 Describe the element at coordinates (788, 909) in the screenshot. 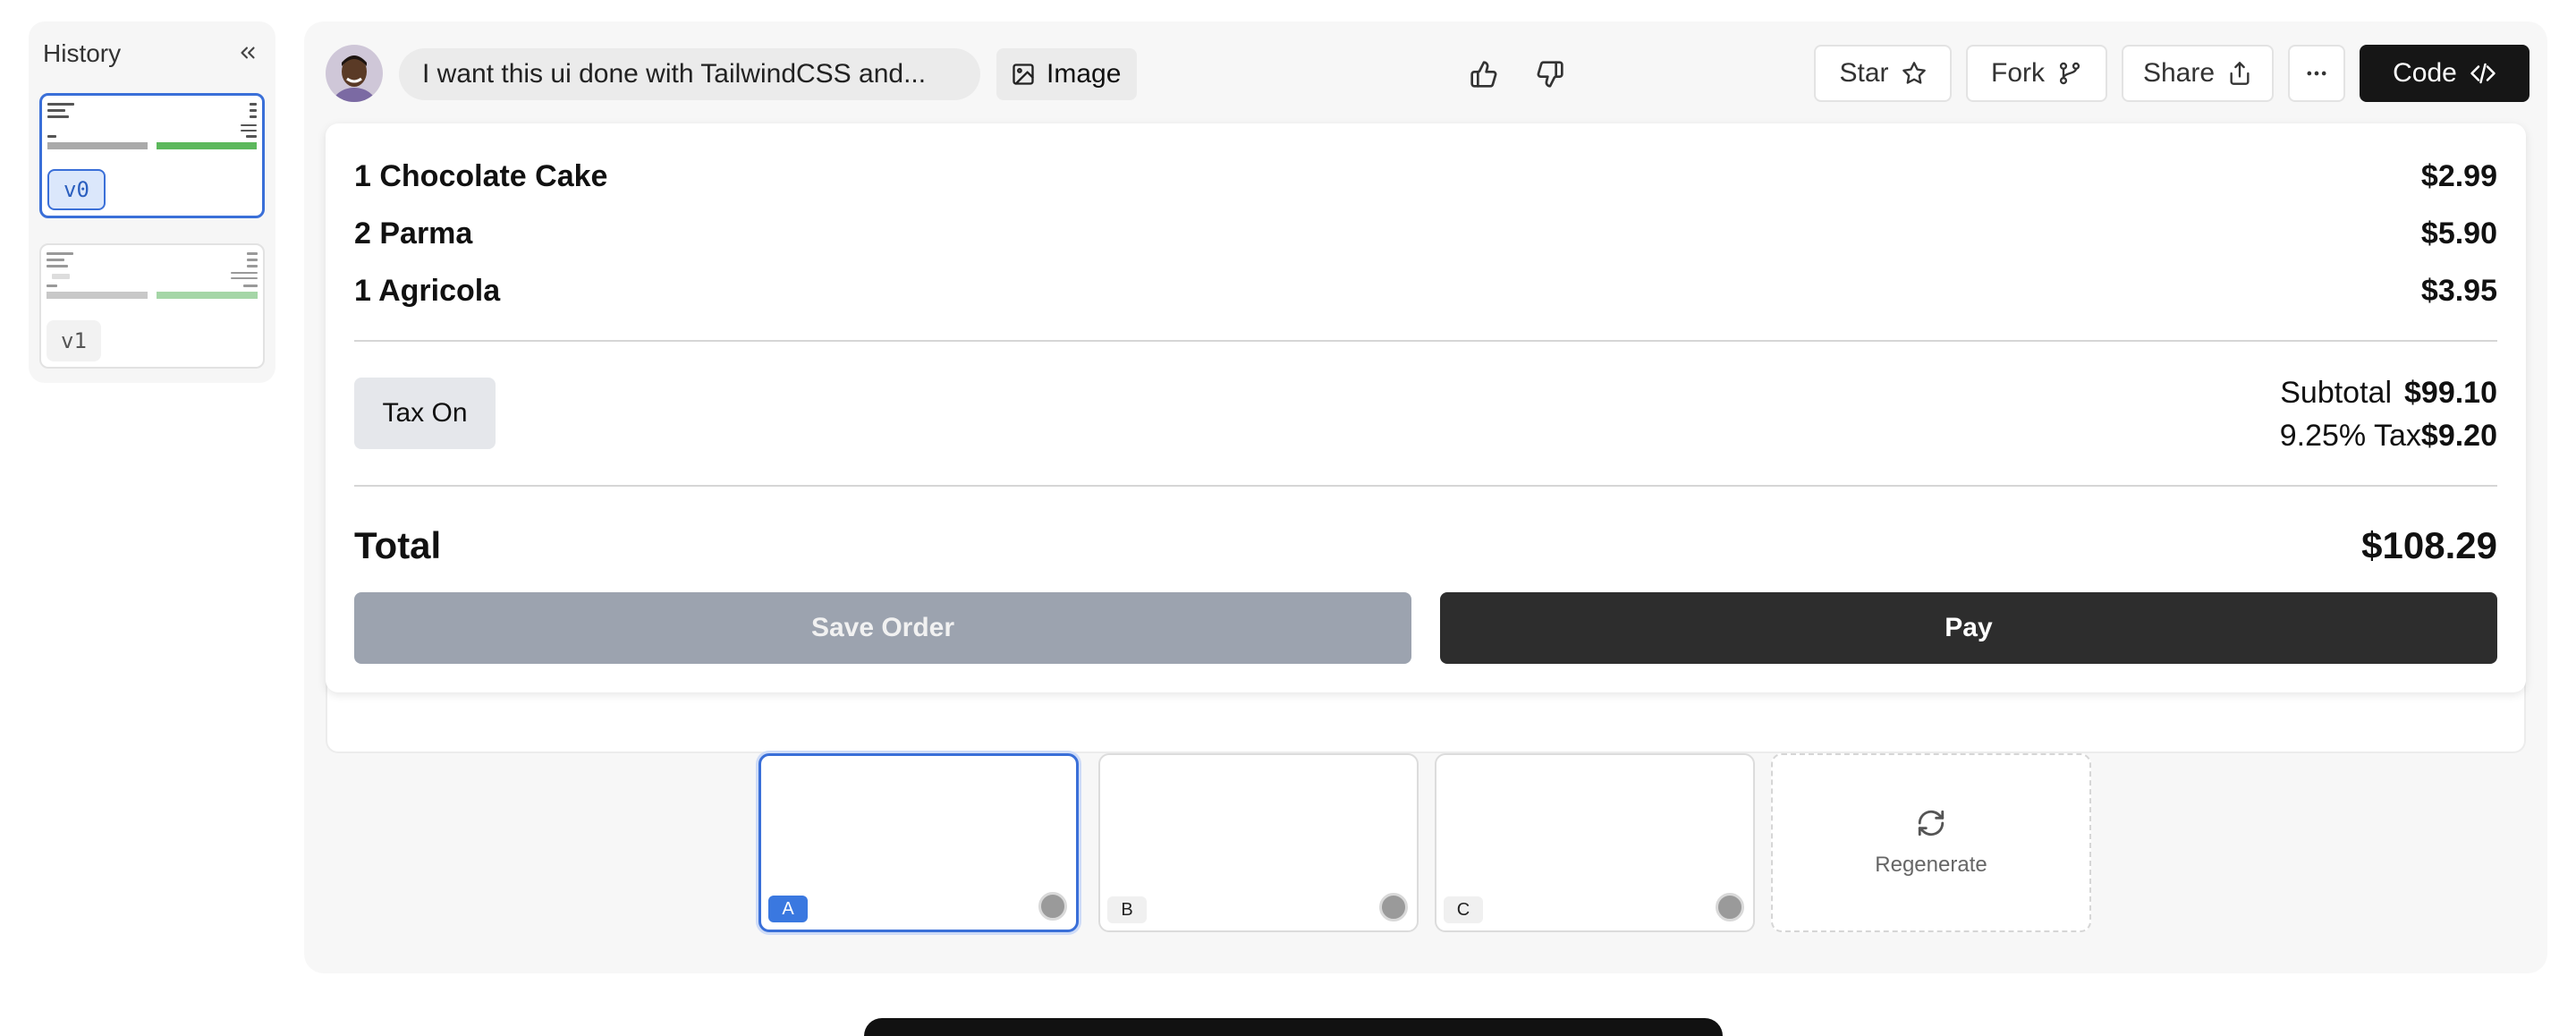

I see `variant-label: A` at that location.